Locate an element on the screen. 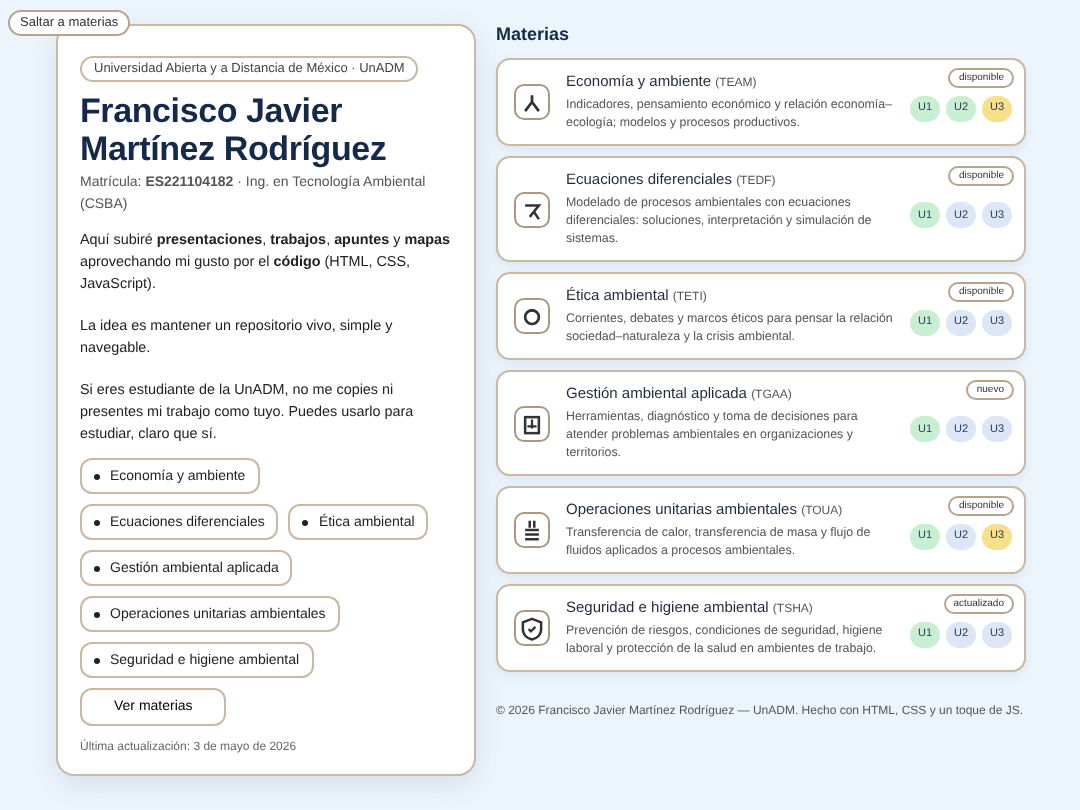 This screenshot has height=810, width=1080. profile-name: Francisco Javier Martínez Rodríguez is located at coordinates (234, 130).